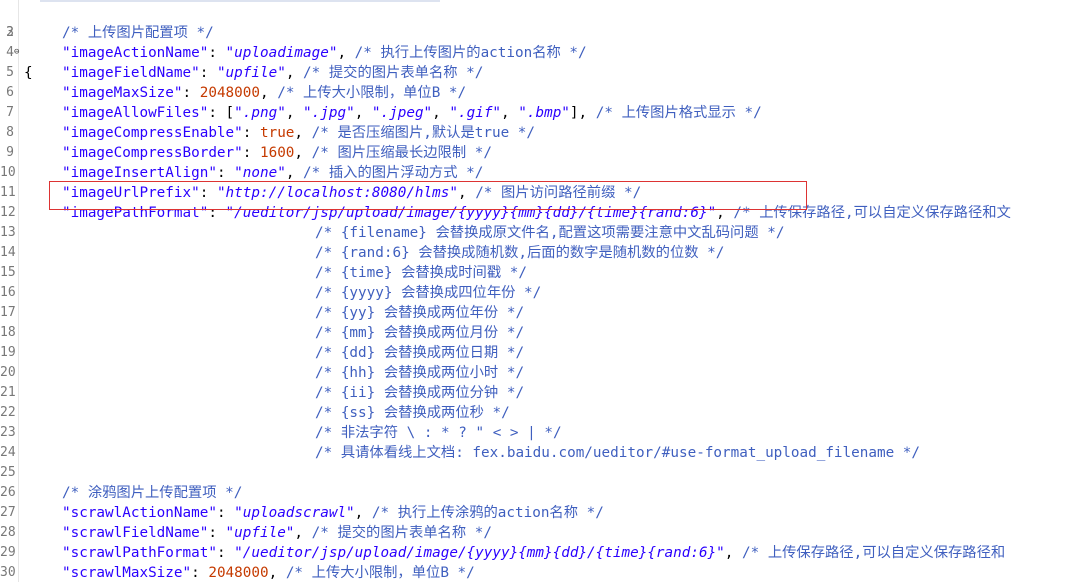 This screenshot has width=1079, height=582. Describe the element at coordinates (8, 572) in the screenshot. I see `line-number: 30` at that location.